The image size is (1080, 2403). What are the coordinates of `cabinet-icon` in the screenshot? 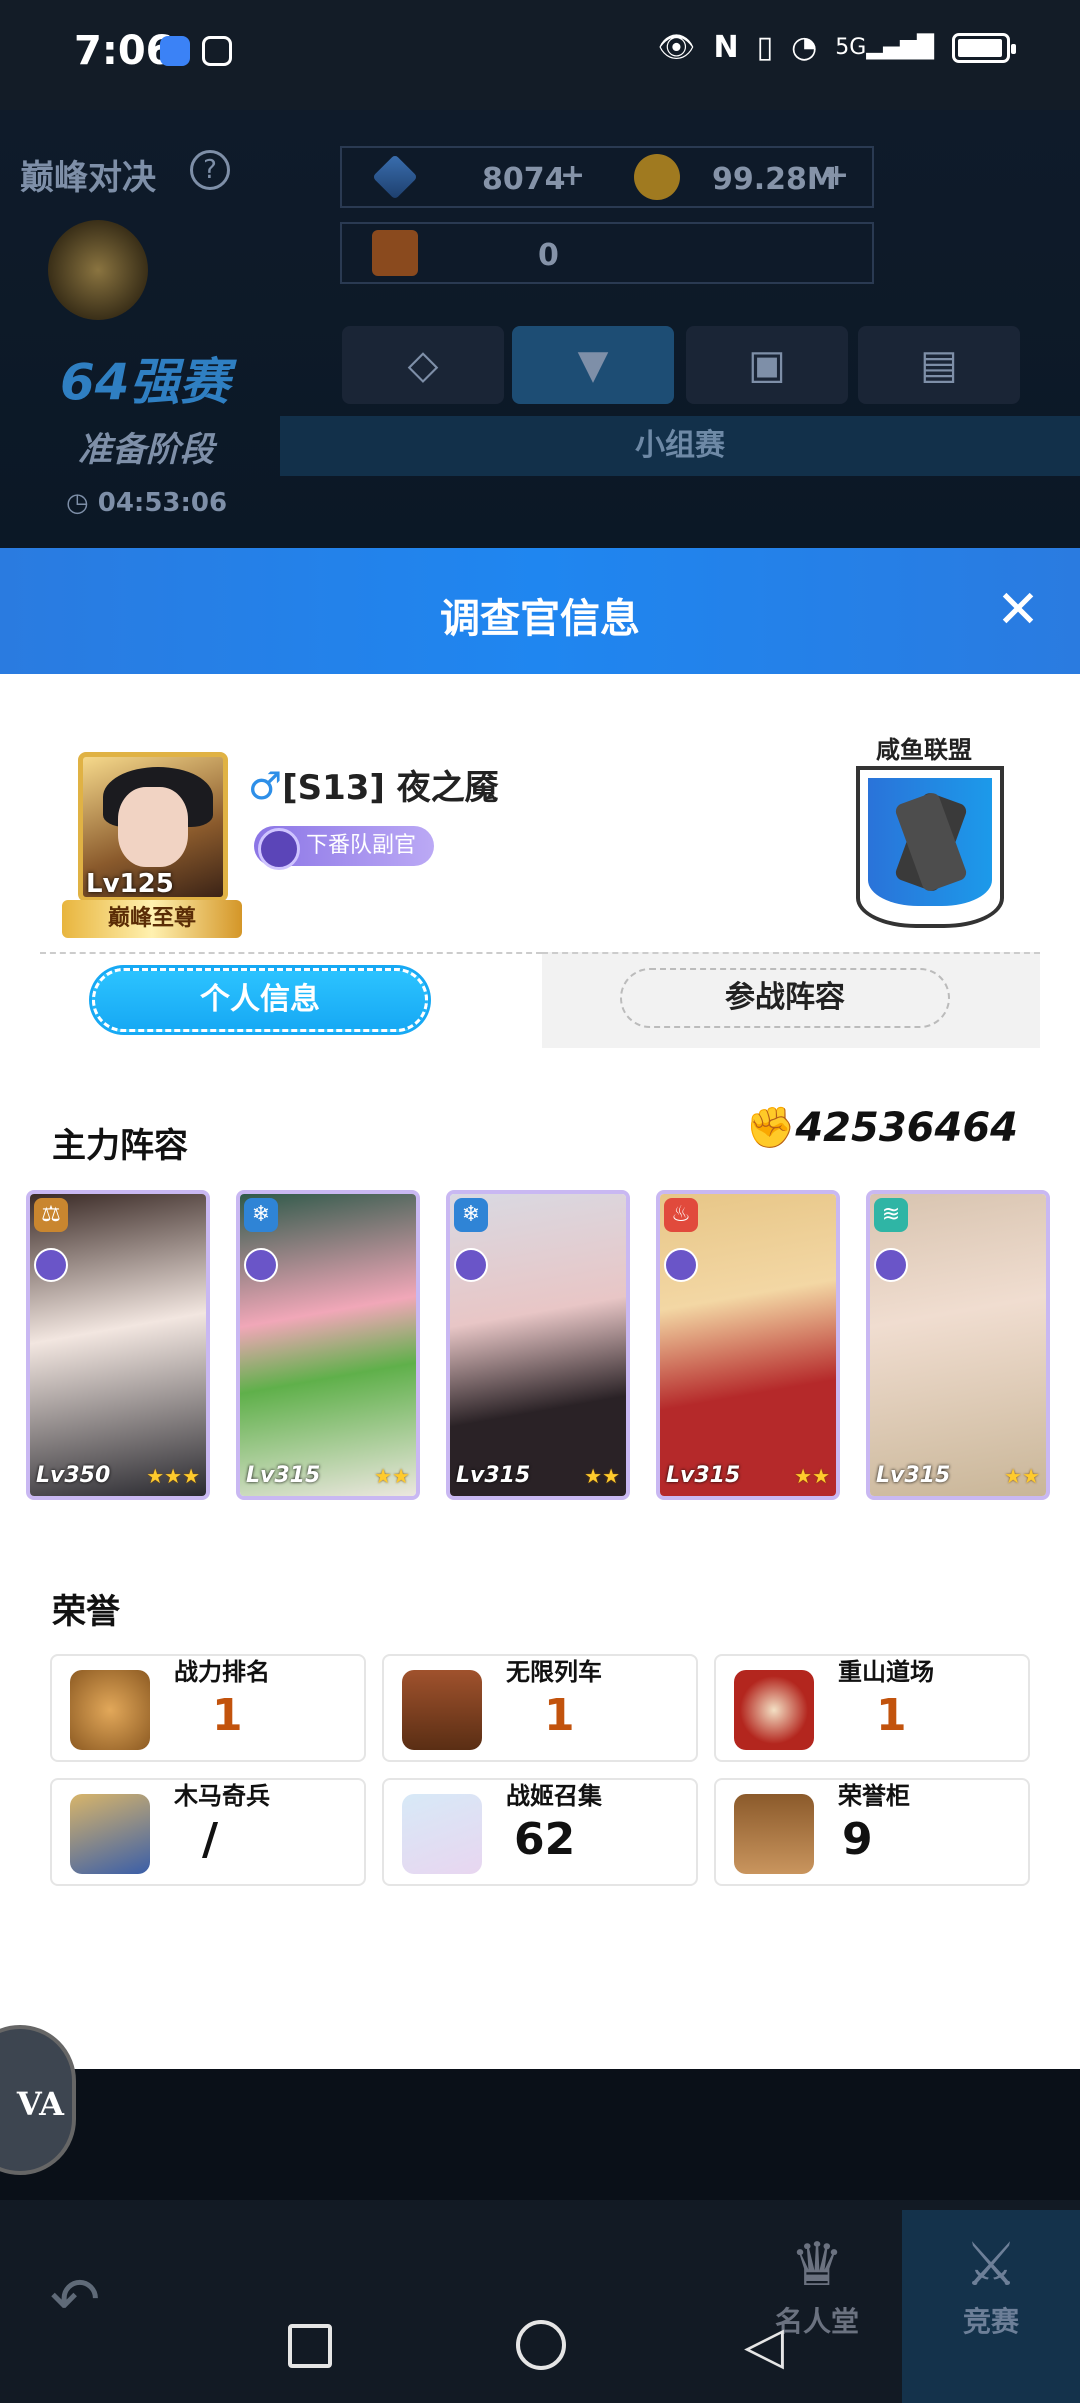 It's located at (774, 1834).